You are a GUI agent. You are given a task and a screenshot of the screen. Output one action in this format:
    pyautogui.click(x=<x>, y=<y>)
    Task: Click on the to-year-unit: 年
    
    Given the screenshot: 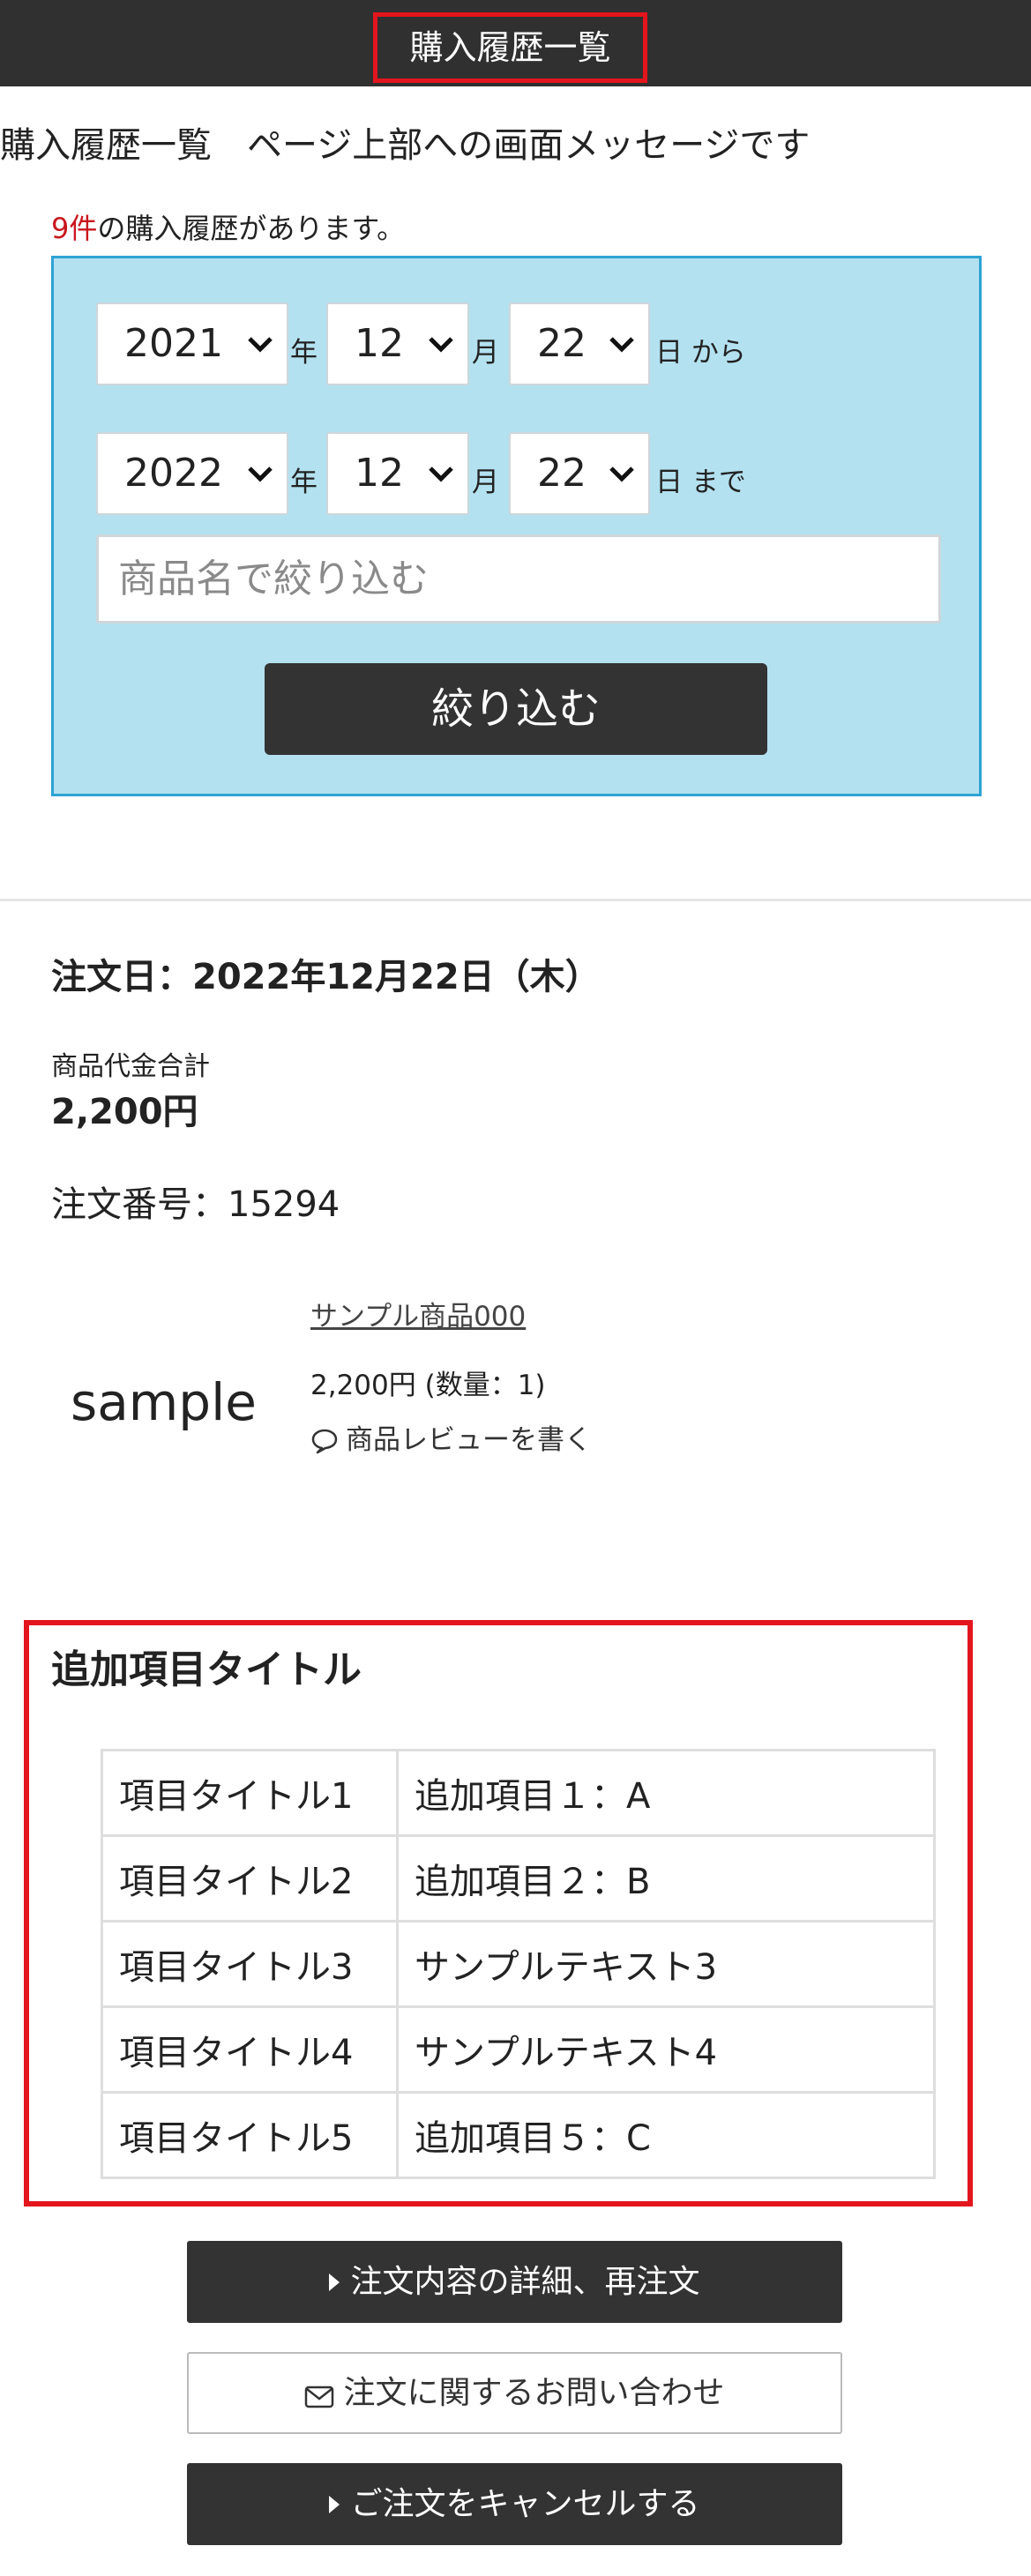 What is the action you would take?
    pyautogui.click(x=304, y=482)
    